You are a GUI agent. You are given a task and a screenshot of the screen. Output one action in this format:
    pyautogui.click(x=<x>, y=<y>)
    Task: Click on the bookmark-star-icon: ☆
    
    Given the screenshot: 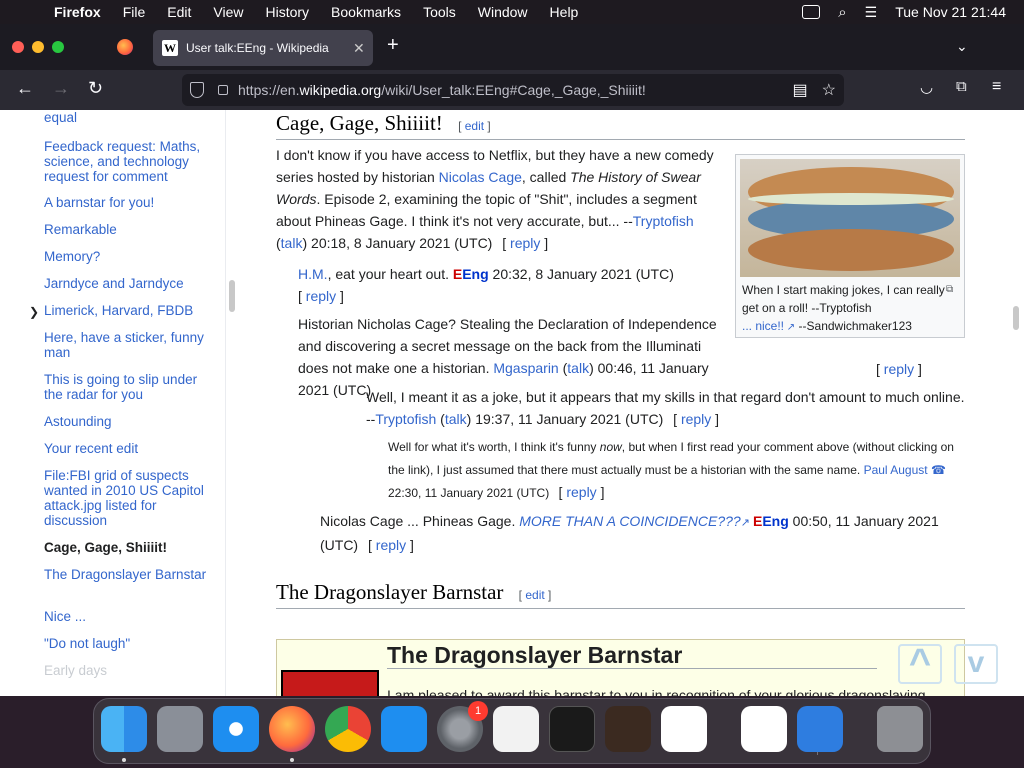 What is the action you would take?
    pyautogui.click(x=829, y=90)
    